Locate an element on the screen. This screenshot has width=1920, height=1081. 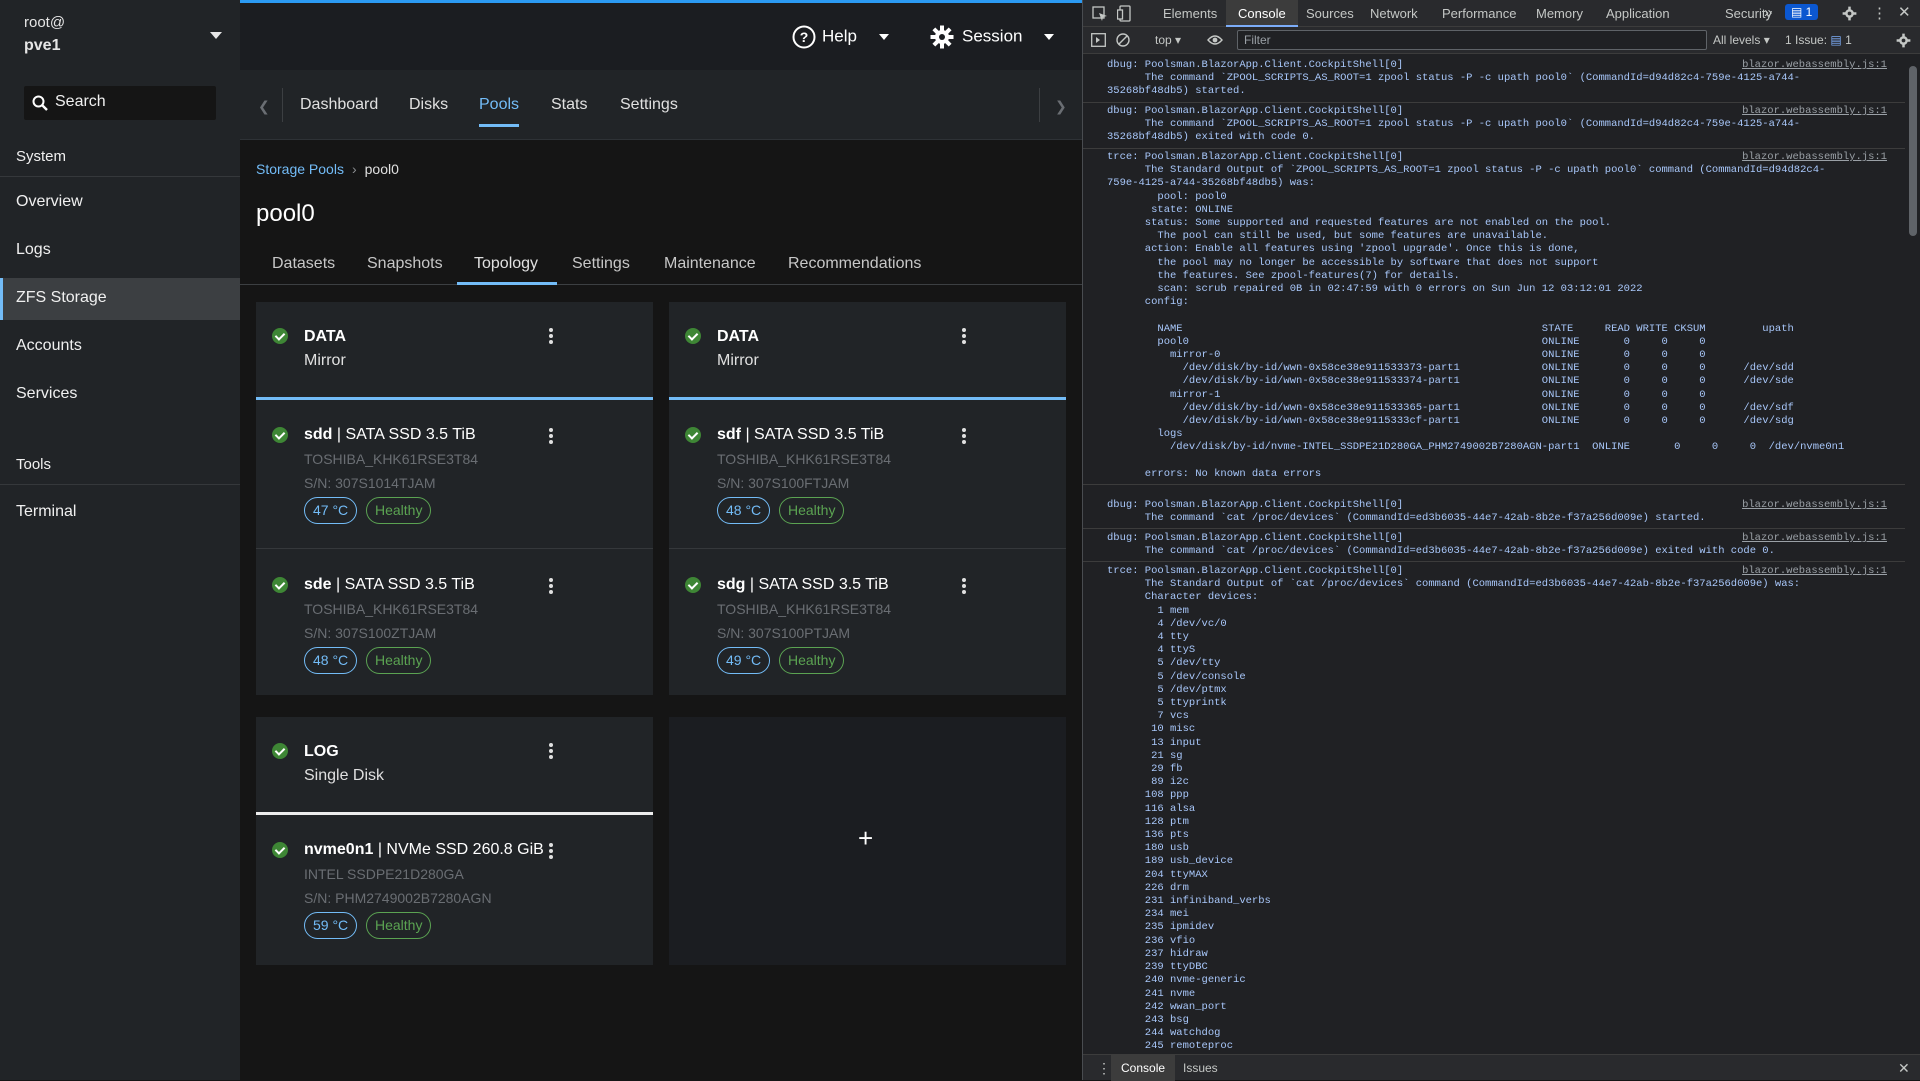
tab-topology: Topology is located at coordinates (506, 264).